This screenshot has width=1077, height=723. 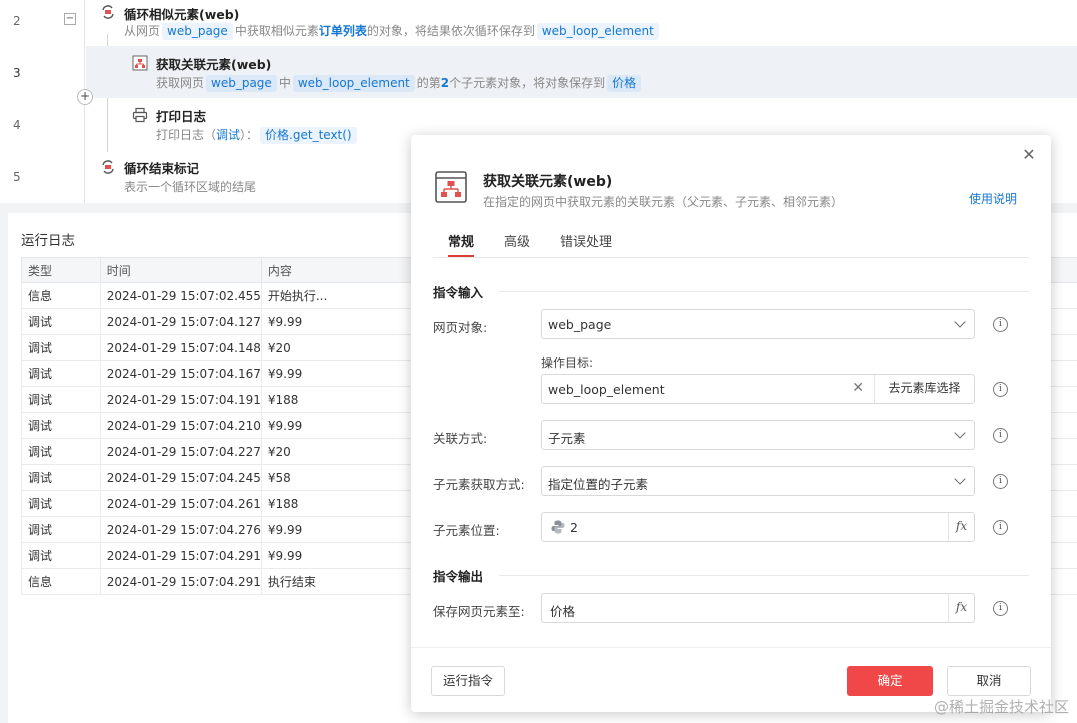 I want to click on child-method-value: 指定位置的子元素, so click(x=598, y=484).